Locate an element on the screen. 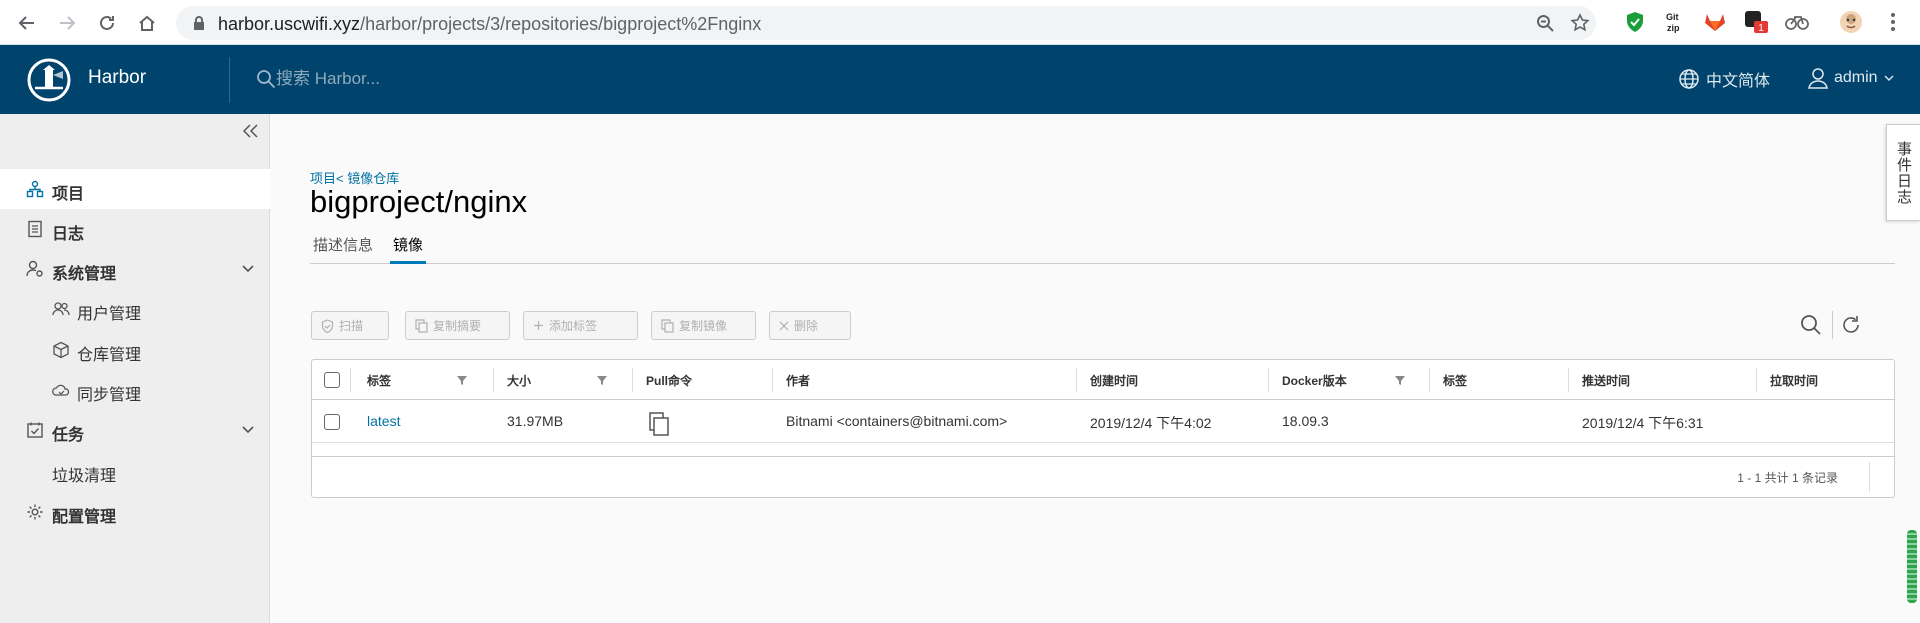  home-icon is located at coordinates (147, 23).